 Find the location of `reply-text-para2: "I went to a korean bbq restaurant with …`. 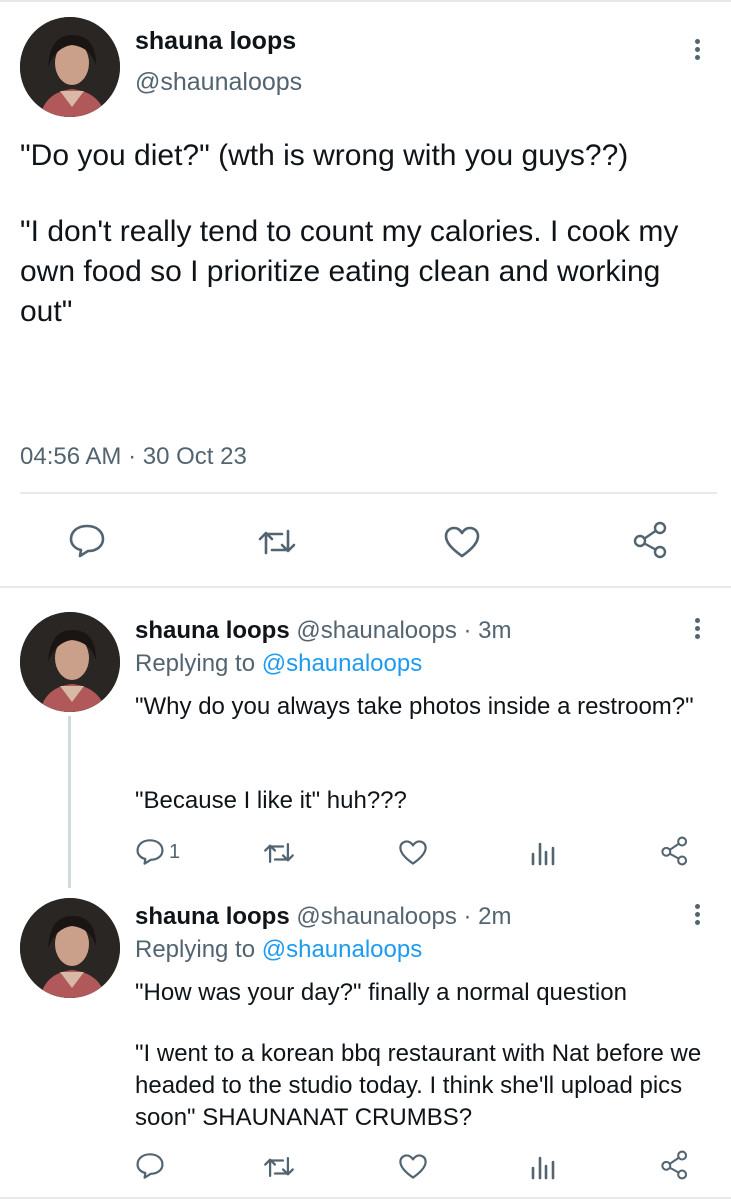

reply-text-para2: "I went to a korean bbq restaurant with … is located at coordinates (421, 1085).